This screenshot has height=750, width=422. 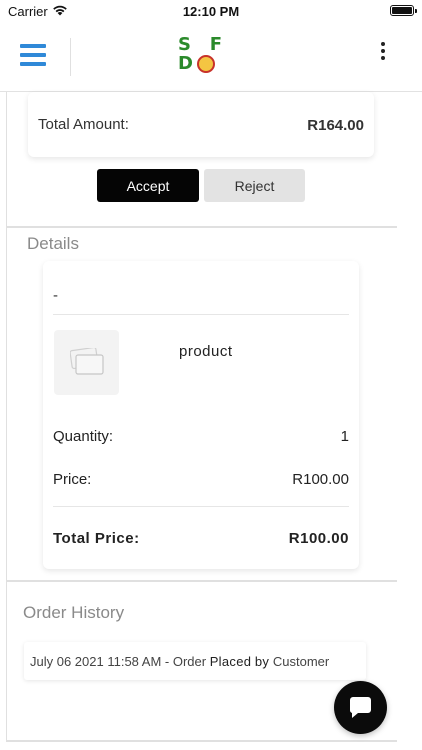 I want to click on total-amount-value: R164.00, so click(x=335, y=125).